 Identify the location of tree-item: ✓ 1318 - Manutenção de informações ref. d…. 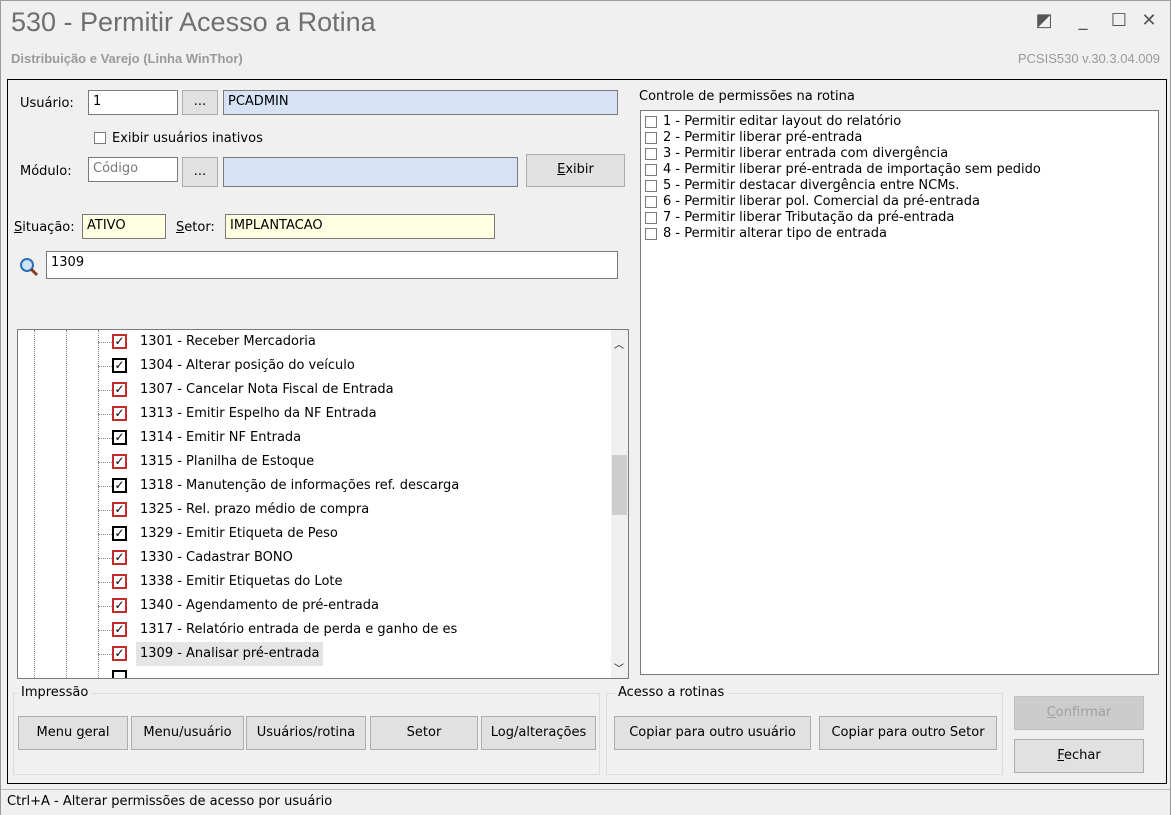
(313, 486).